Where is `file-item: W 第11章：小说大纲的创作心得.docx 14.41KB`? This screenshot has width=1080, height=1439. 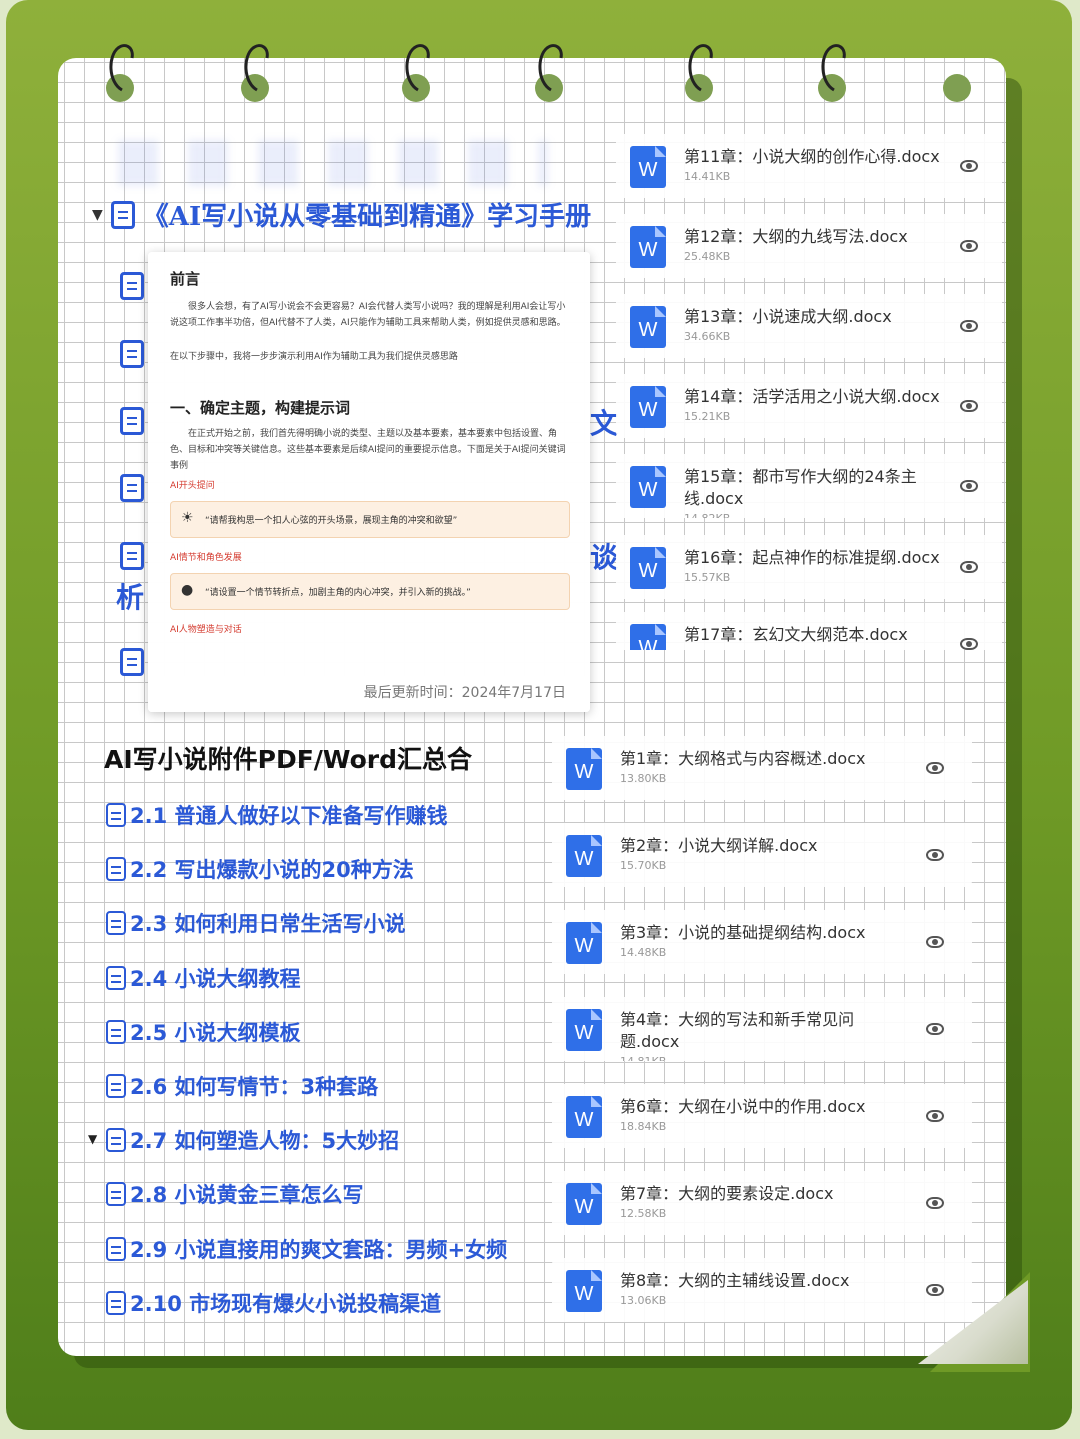
file-item: W 第11章：小说大纲的创作心得.docx 14.41KB is located at coordinates (809, 166).